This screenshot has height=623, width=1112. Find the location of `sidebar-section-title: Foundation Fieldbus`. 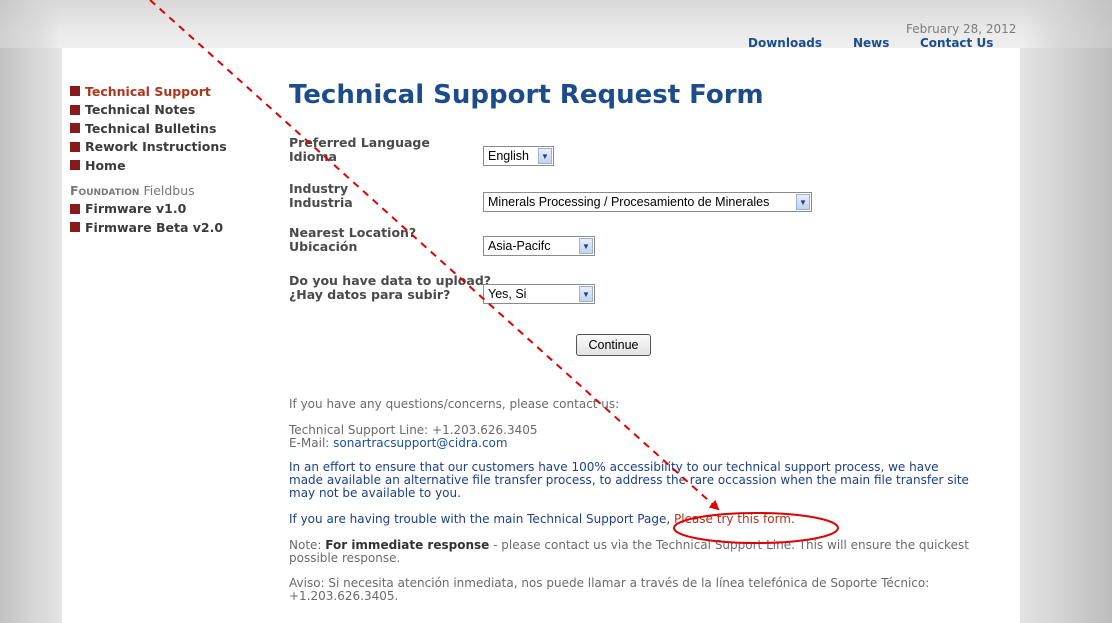

sidebar-section-title: Foundation Fieldbus is located at coordinates (165, 191).